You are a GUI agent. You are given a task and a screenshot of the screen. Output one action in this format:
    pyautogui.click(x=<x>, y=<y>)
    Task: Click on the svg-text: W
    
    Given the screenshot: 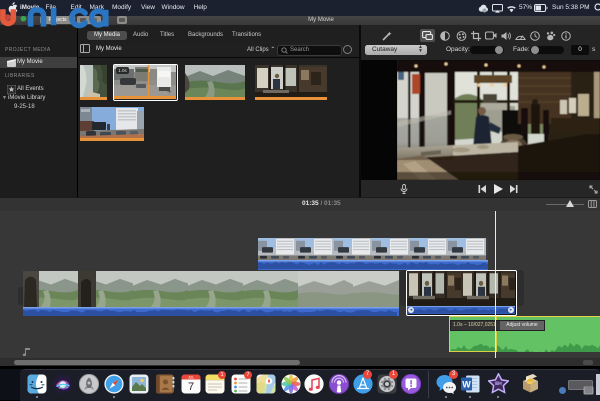 What is the action you would take?
    pyautogui.click(x=466, y=385)
    